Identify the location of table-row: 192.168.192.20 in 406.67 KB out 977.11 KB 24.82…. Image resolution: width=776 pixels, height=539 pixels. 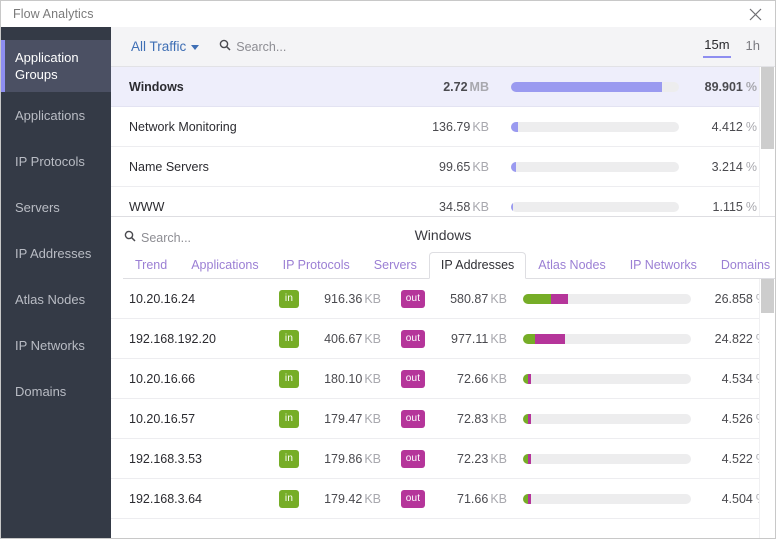
(443, 339).